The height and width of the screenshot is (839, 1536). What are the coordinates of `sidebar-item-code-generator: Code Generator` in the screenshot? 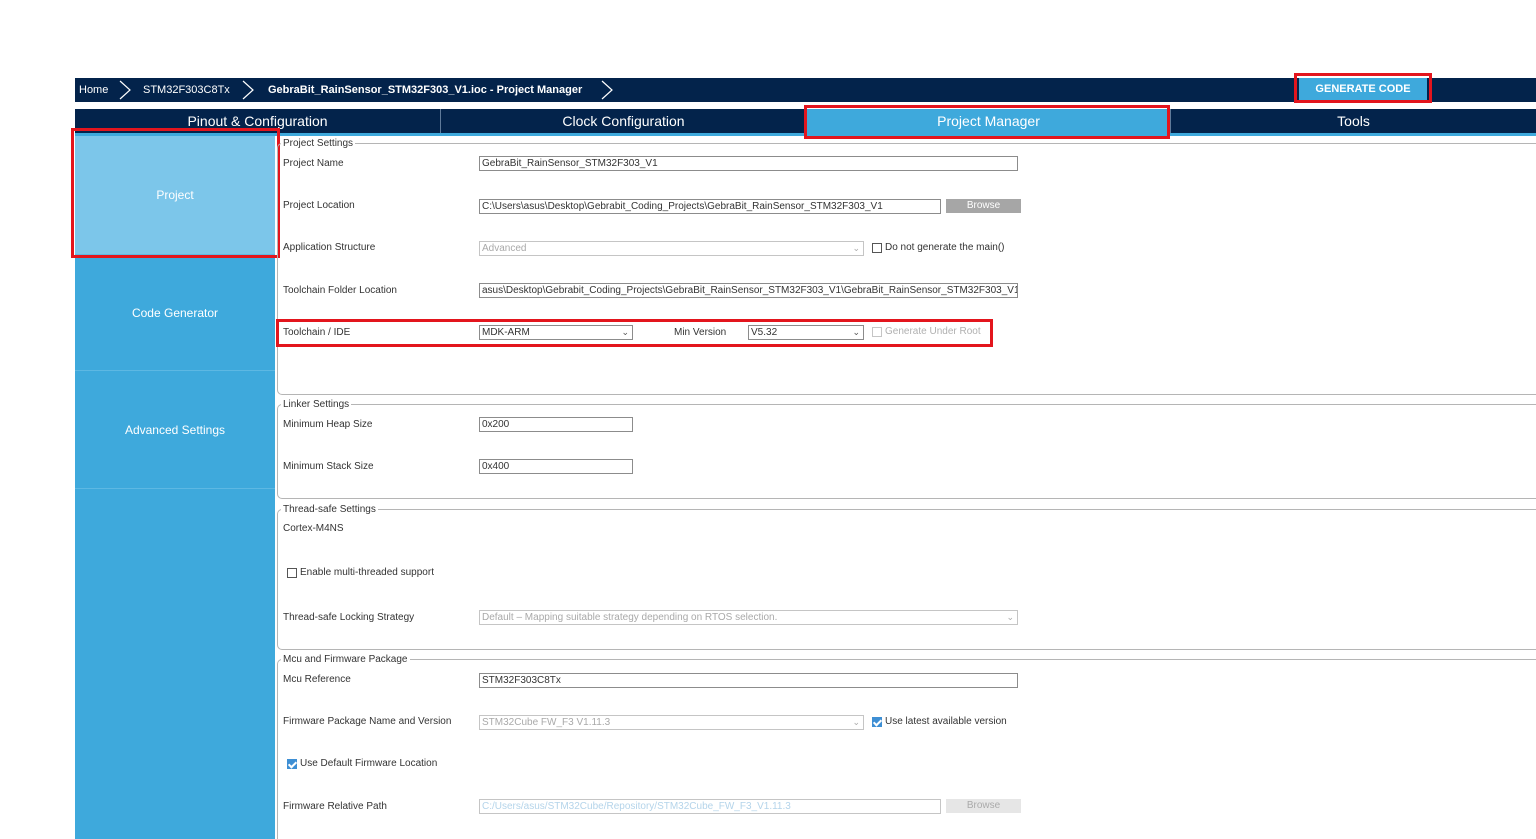 It's located at (175, 313).